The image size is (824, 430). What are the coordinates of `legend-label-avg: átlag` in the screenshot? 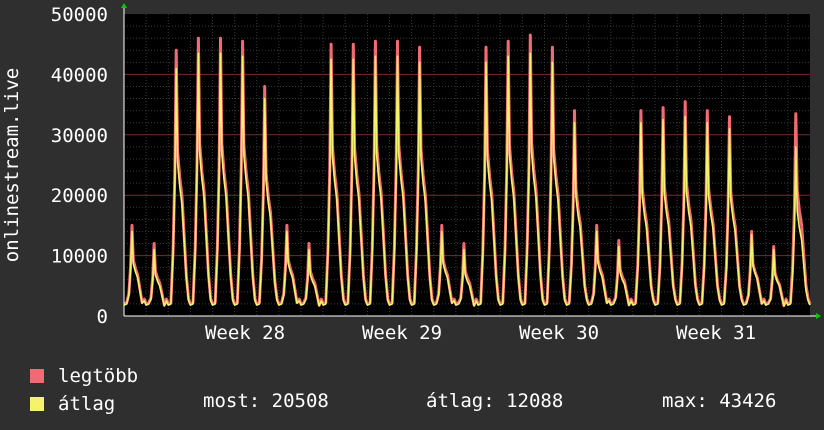 It's located at (87, 404).